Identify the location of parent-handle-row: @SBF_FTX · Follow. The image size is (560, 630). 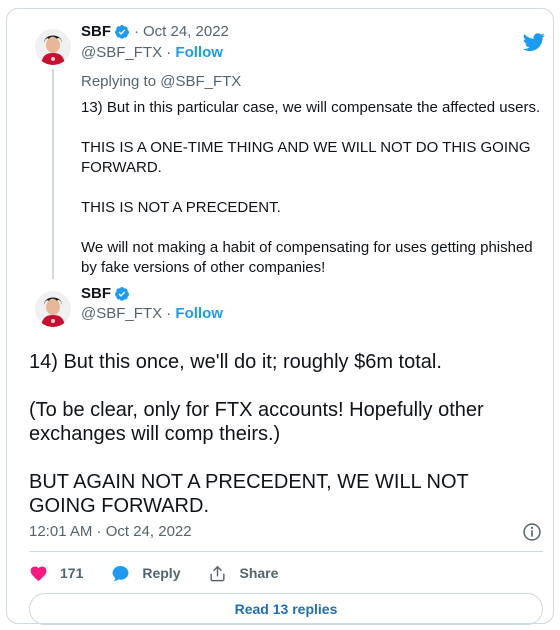
(152, 52).